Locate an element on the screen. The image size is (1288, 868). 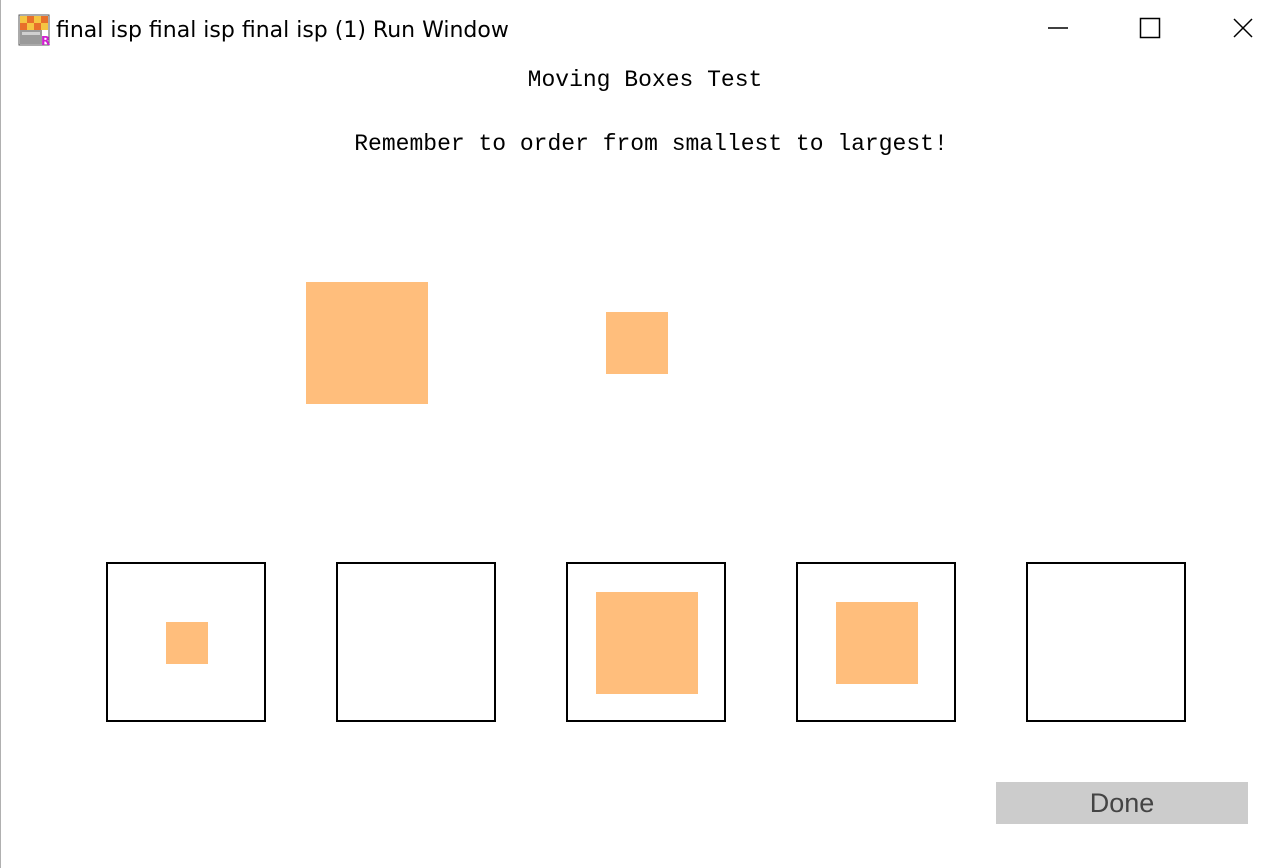
maximize-button is located at coordinates (1150, 28).